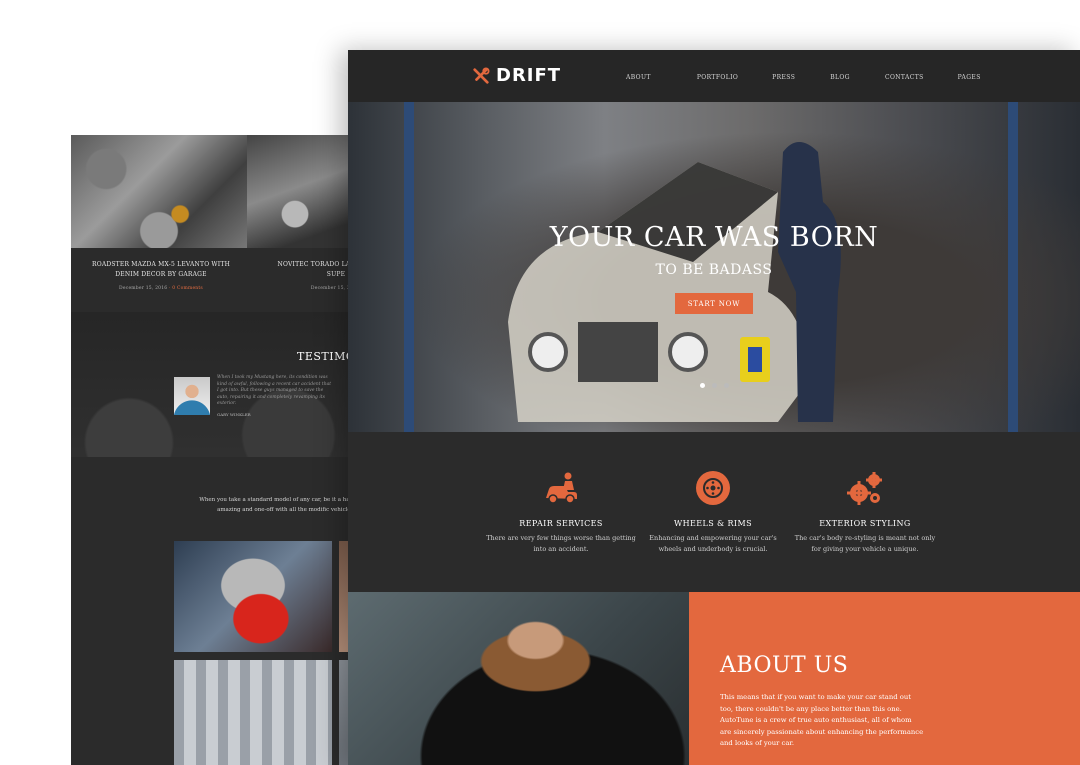 This screenshot has height=765, width=1080. I want to click on nav-item-about: ABOUT, so click(638, 77).